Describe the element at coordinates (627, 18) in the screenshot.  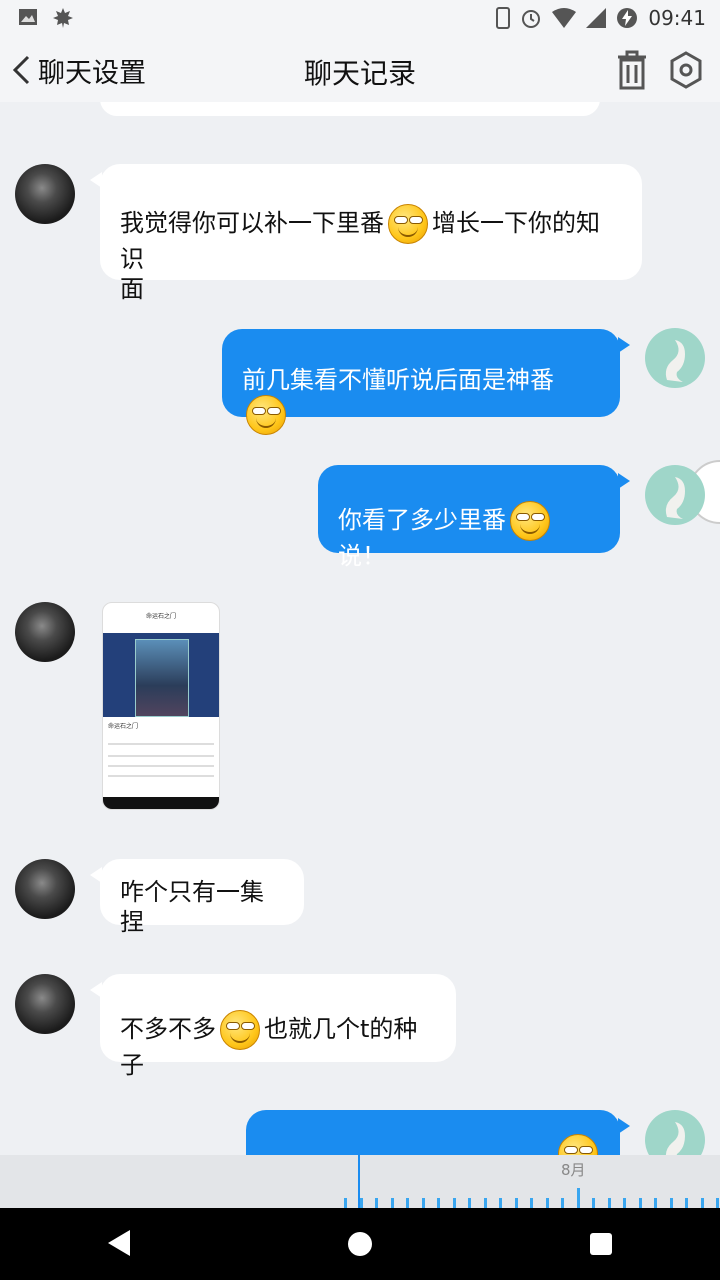
I see `battery-charging-icon` at that location.